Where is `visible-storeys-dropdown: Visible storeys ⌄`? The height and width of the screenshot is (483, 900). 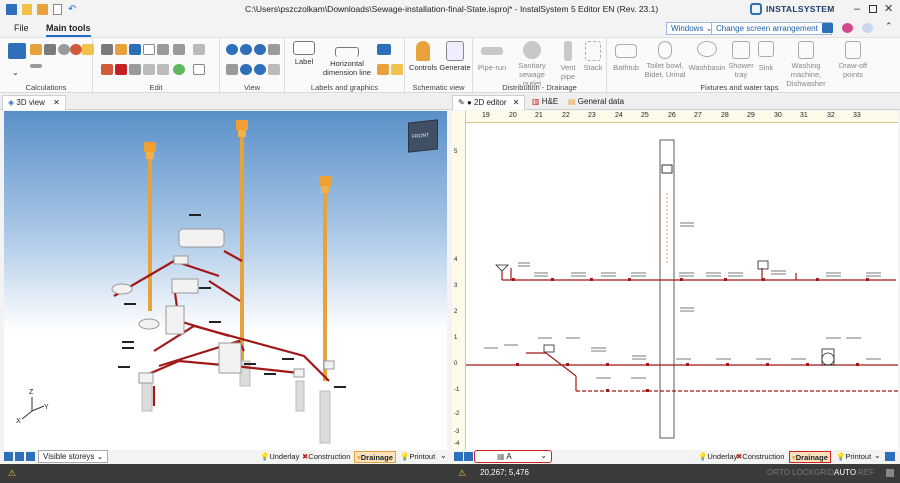 visible-storeys-dropdown: Visible storeys ⌄ is located at coordinates (73, 456).